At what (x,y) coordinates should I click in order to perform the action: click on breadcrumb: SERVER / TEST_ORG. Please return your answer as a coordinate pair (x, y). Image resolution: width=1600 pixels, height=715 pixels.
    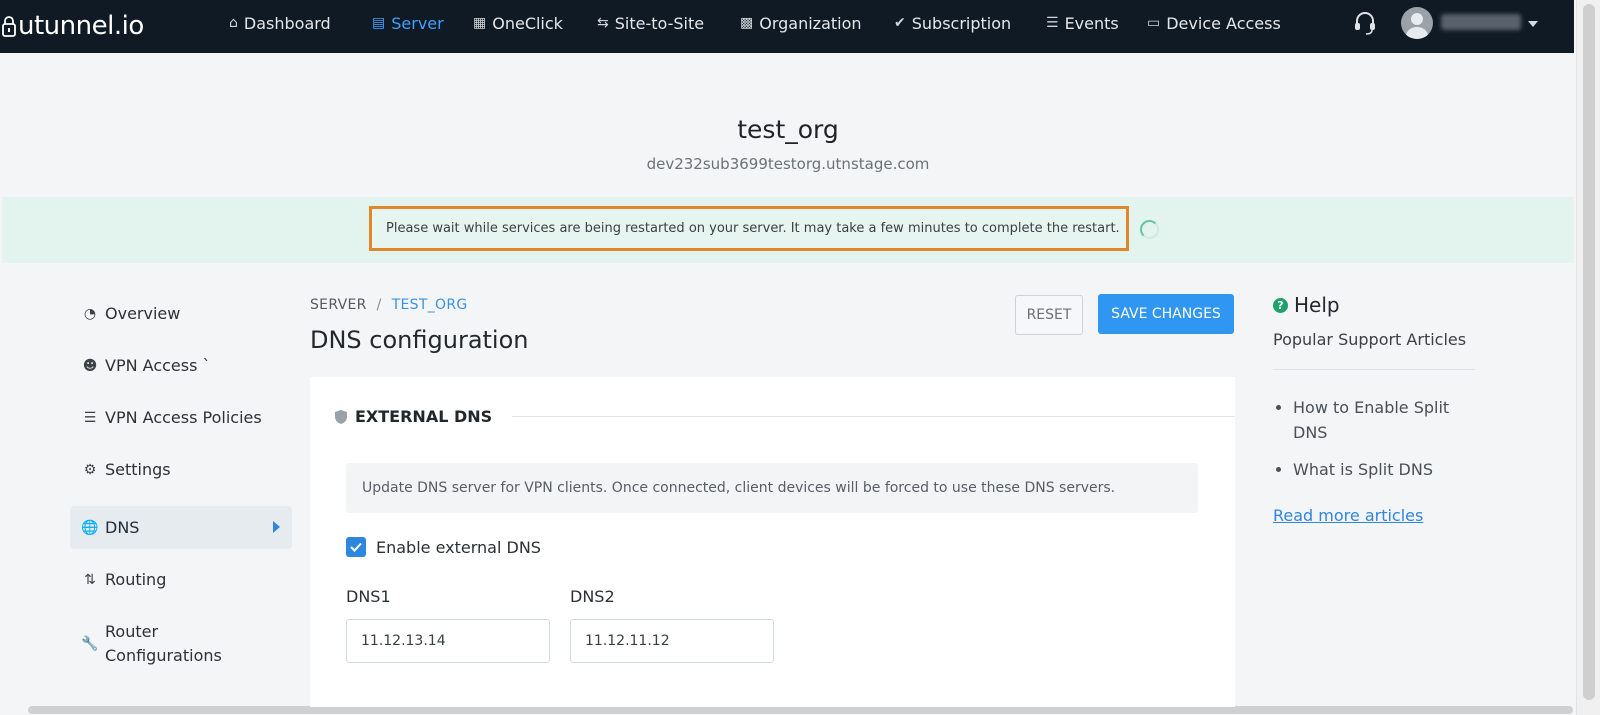
    Looking at the image, I should click on (389, 305).